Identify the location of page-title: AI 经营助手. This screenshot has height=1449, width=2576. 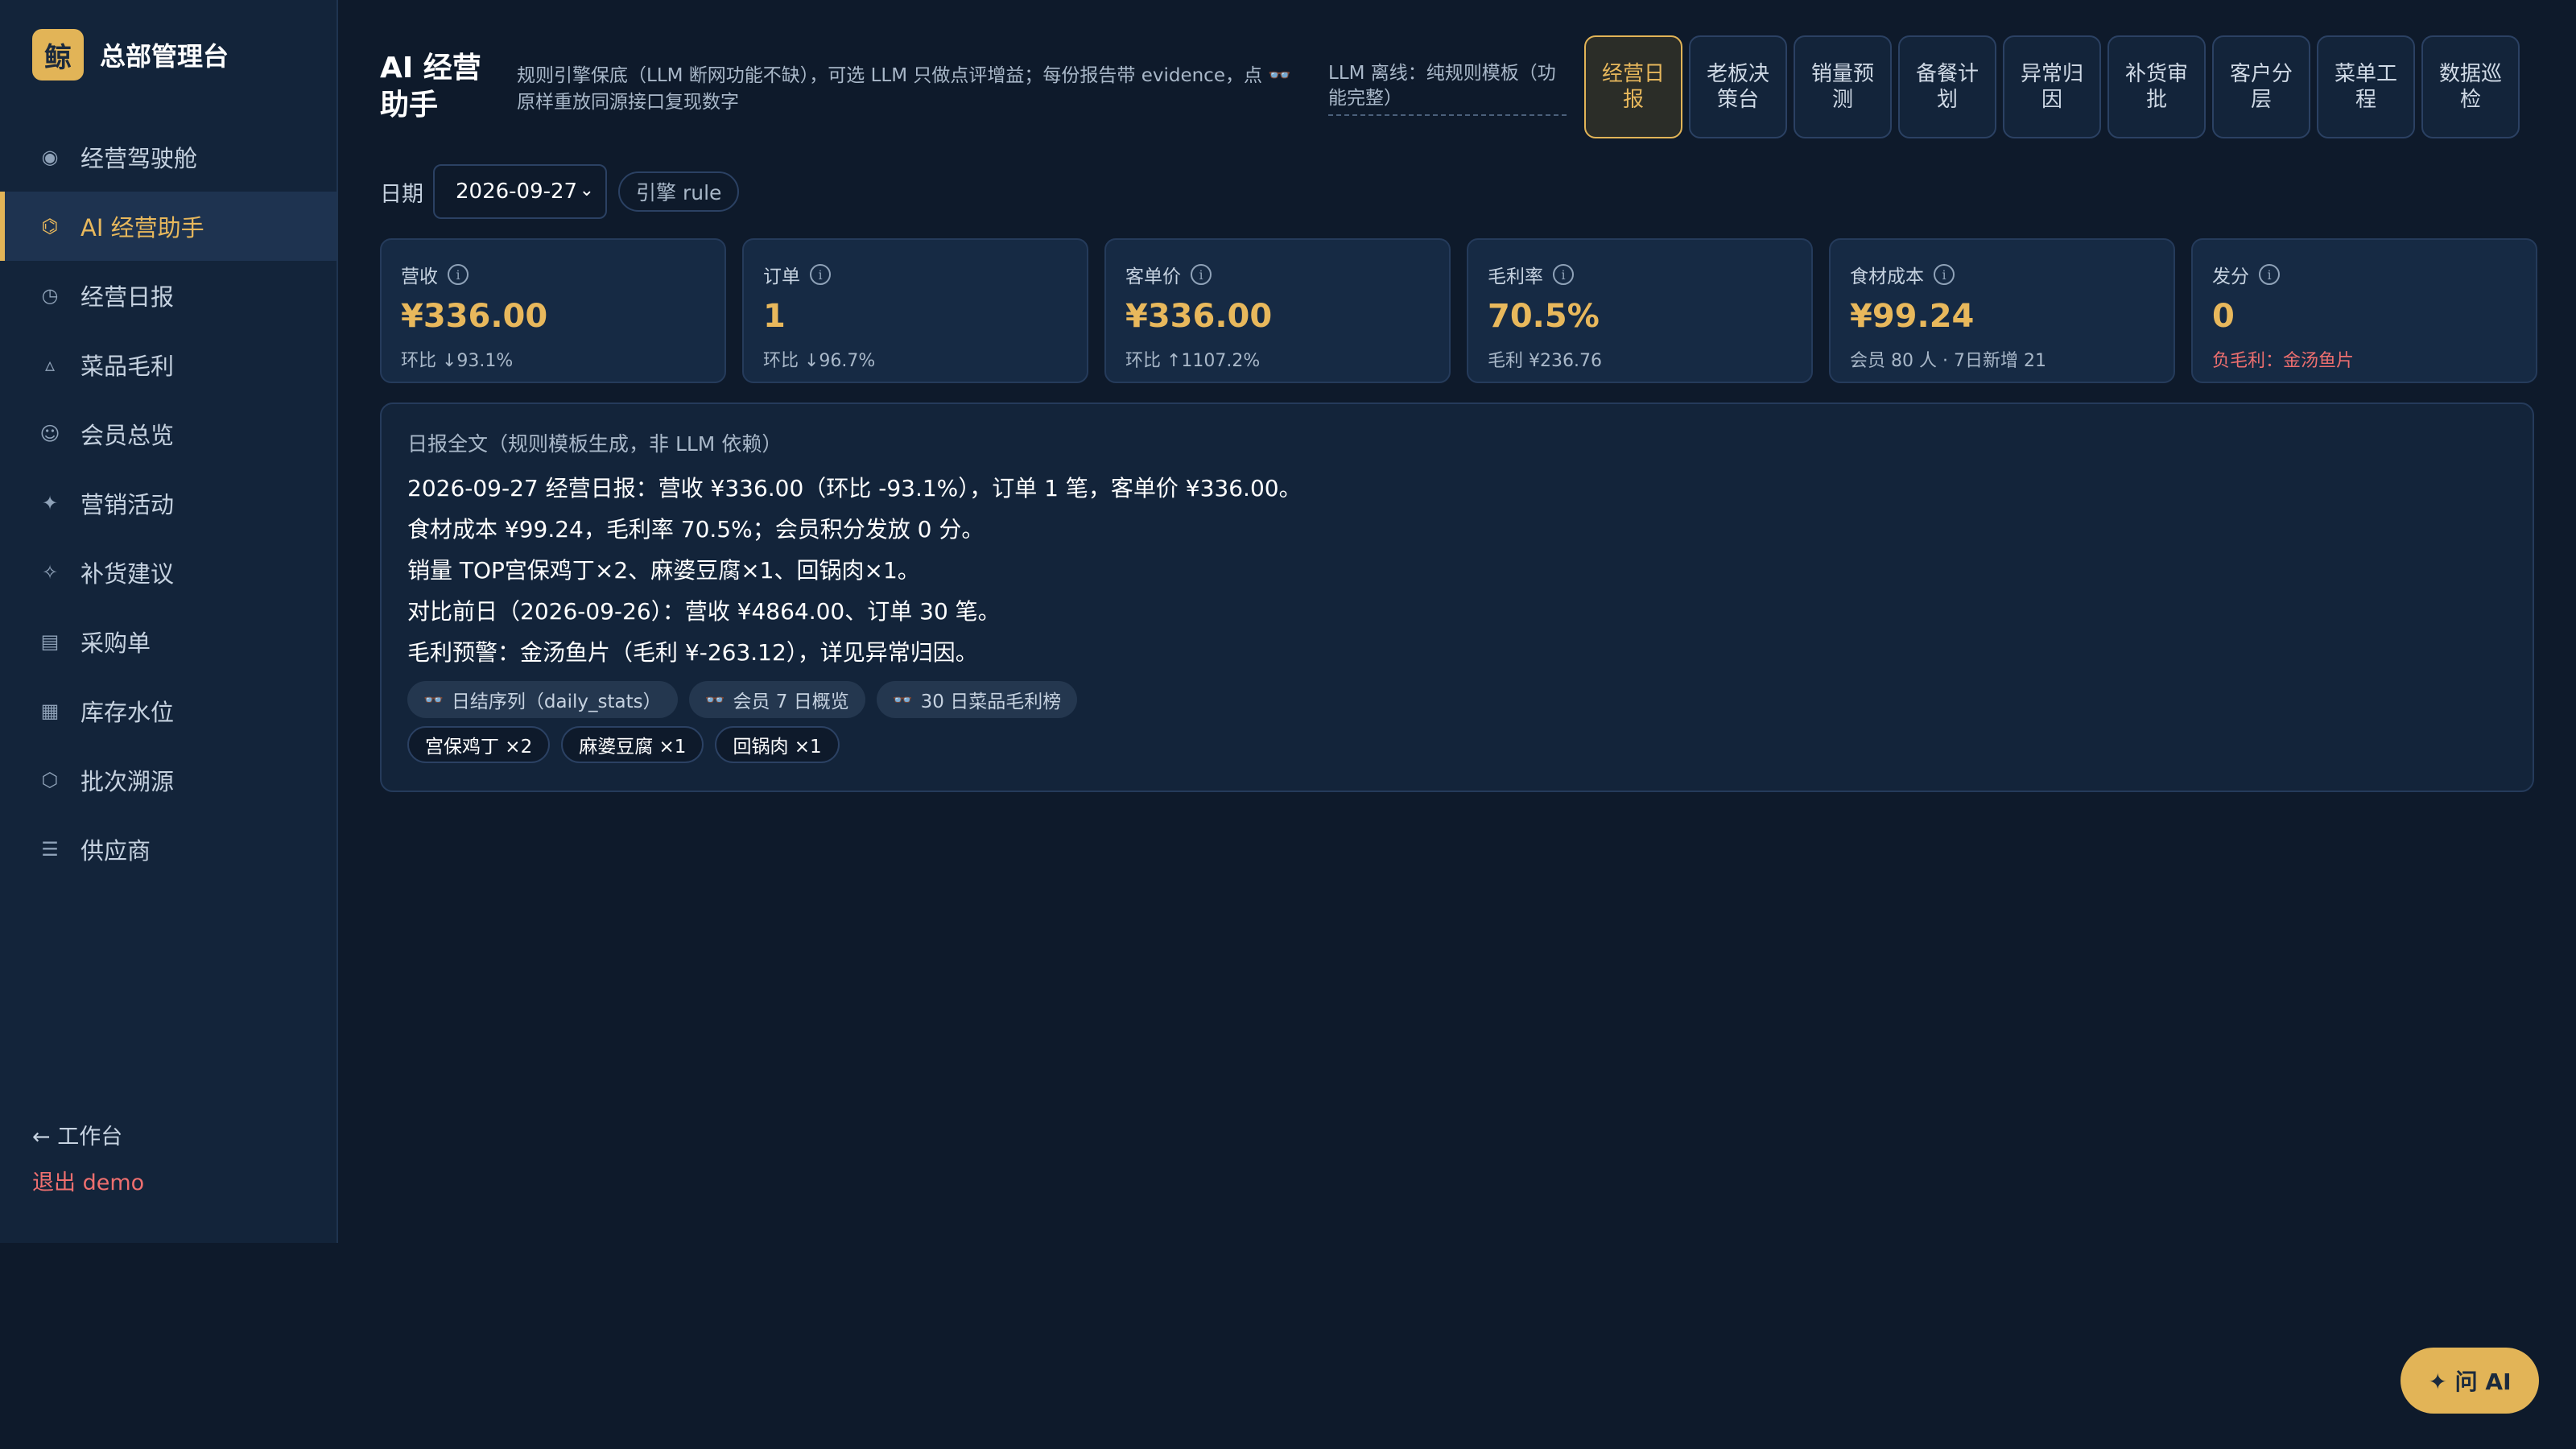
(430, 87).